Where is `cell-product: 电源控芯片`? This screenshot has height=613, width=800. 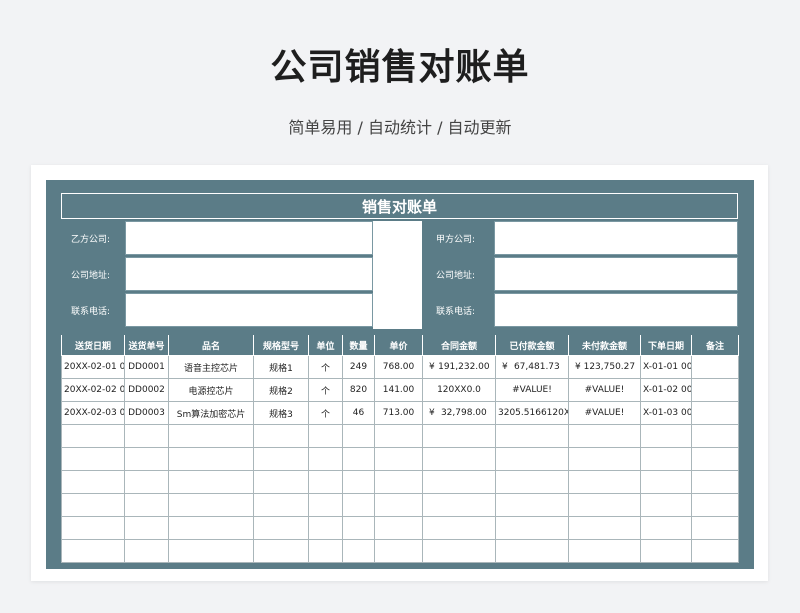
cell-product: 电源控芯片 is located at coordinates (211, 390).